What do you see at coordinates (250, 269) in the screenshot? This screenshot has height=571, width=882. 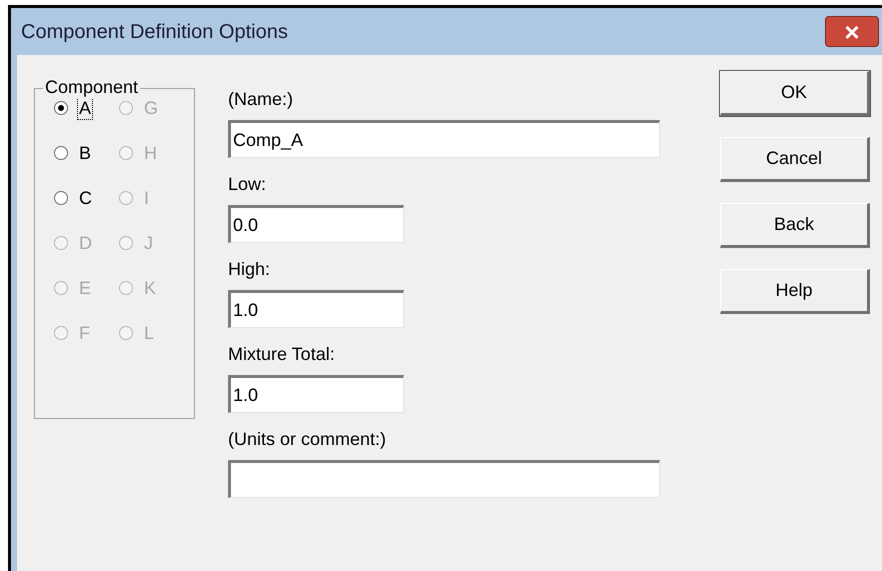 I see `field-label: High:` at bounding box center [250, 269].